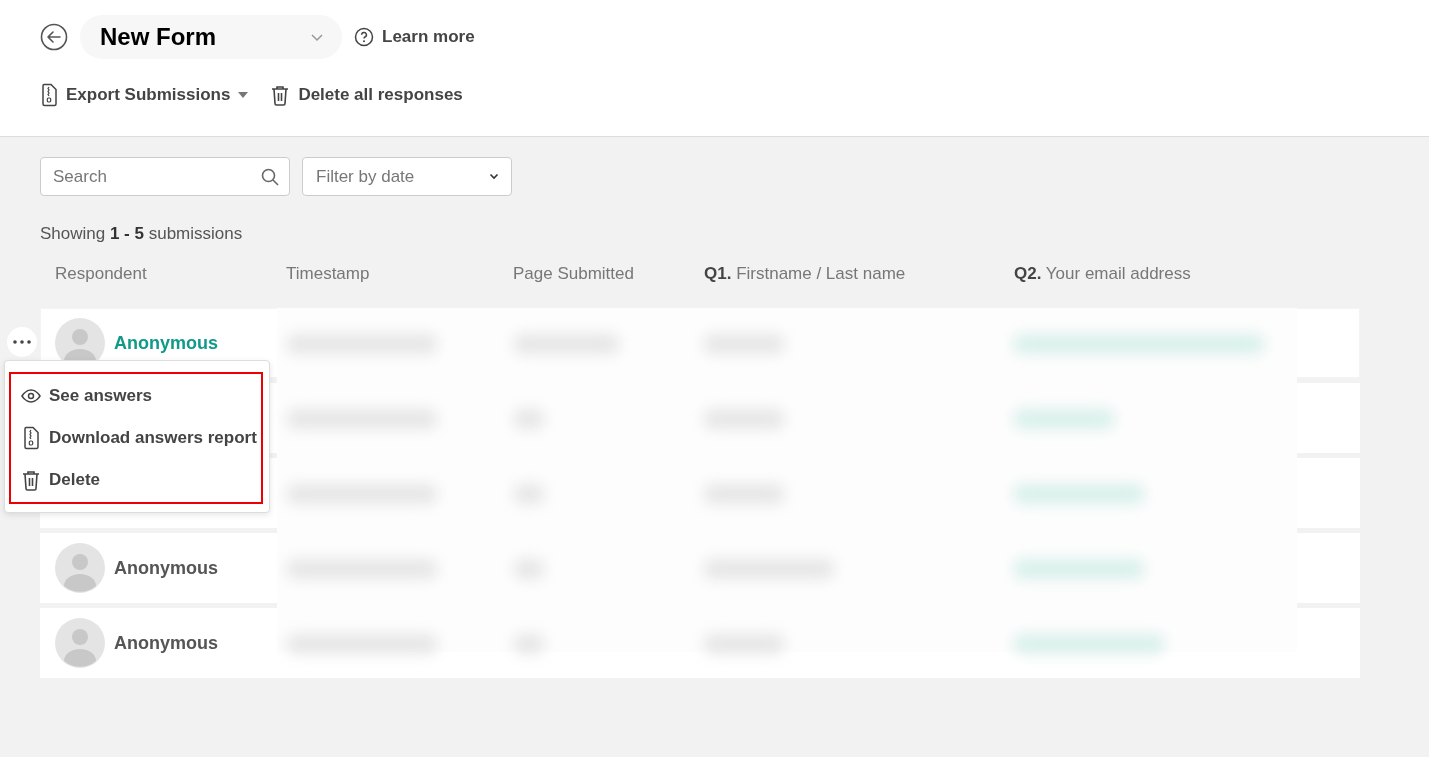  Describe the element at coordinates (144, 95) in the screenshot. I see `export-dropdown: Export Submissions` at that location.